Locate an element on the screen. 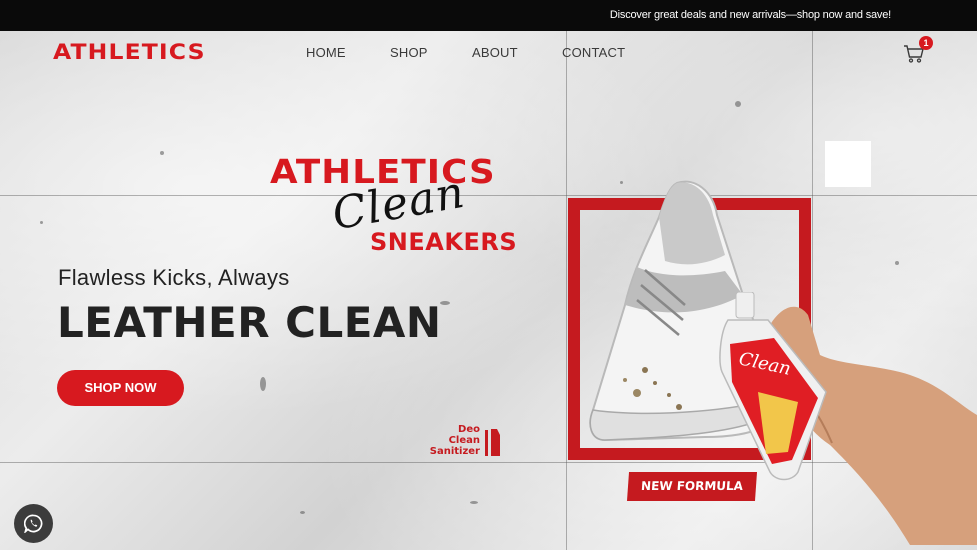 This screenshot has width=977, height=550. hero-tagline: Flawless Kicks, Always is located at coordinates (174, 277).